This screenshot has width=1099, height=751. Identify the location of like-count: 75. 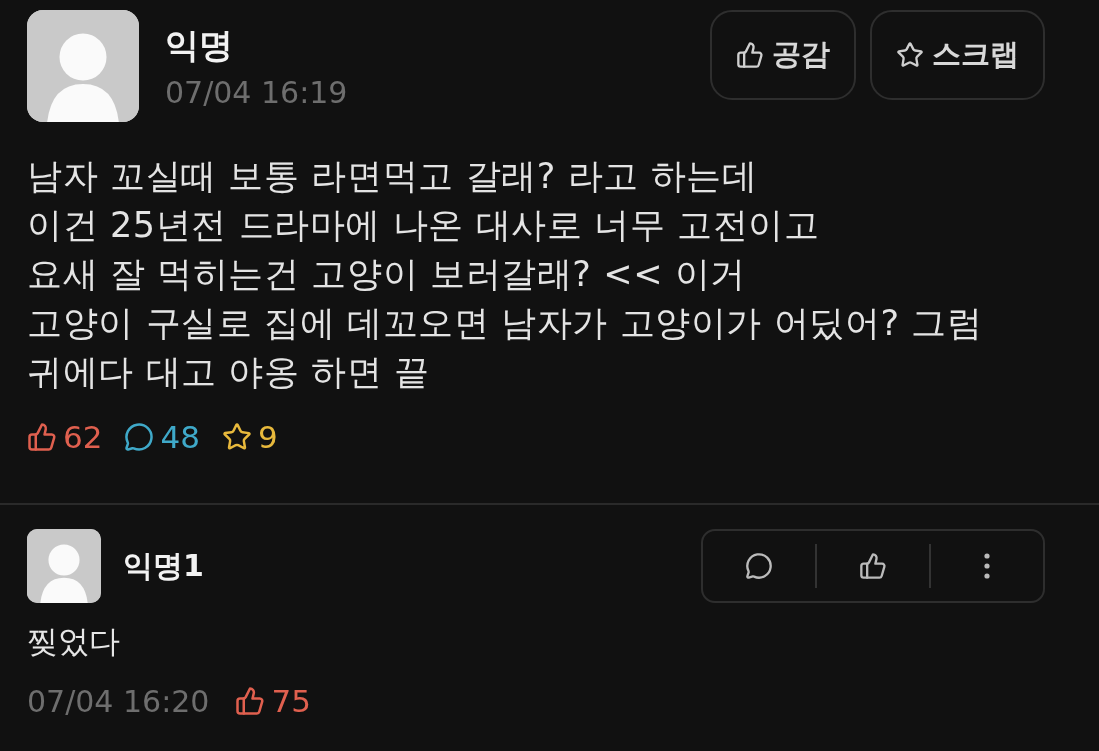
(291, 701).